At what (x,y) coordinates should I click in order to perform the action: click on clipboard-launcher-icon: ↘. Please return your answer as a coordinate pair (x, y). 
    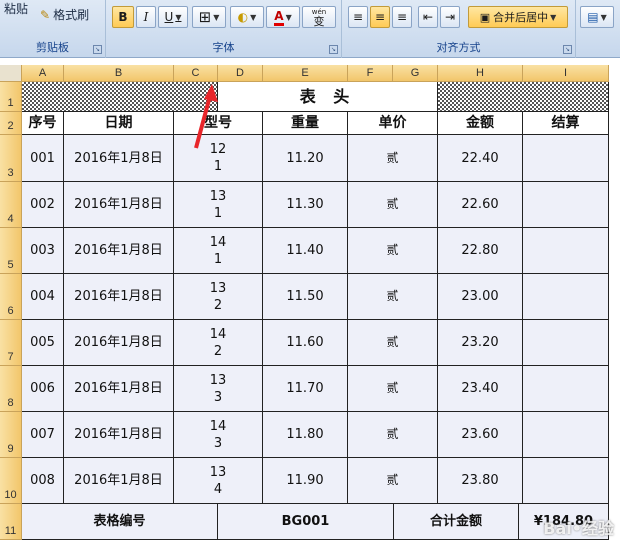
    Looking at the image, I should click on (97, 49).